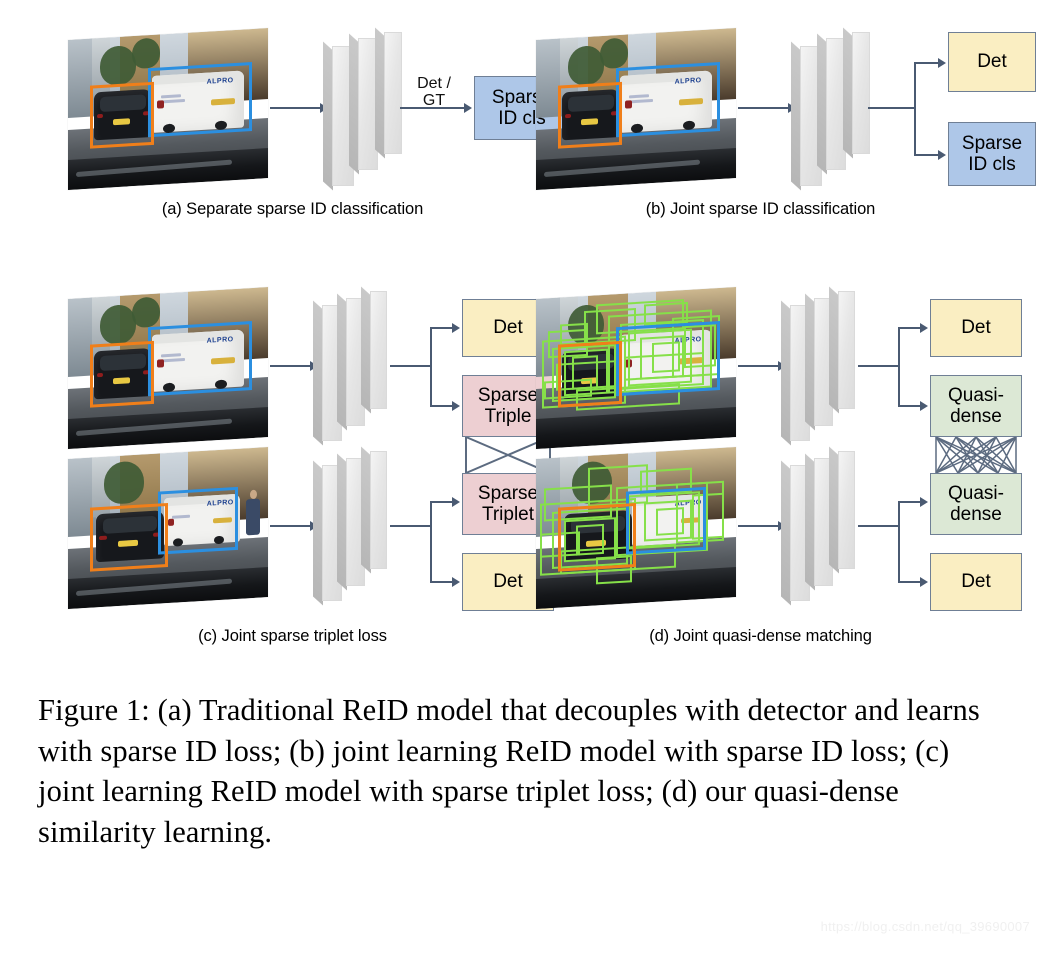 Image resolution: width=1042 pixels, height=954 pixels. I want to click on panel-d-photo-frame-2: ALPRO, so click(636, 528).